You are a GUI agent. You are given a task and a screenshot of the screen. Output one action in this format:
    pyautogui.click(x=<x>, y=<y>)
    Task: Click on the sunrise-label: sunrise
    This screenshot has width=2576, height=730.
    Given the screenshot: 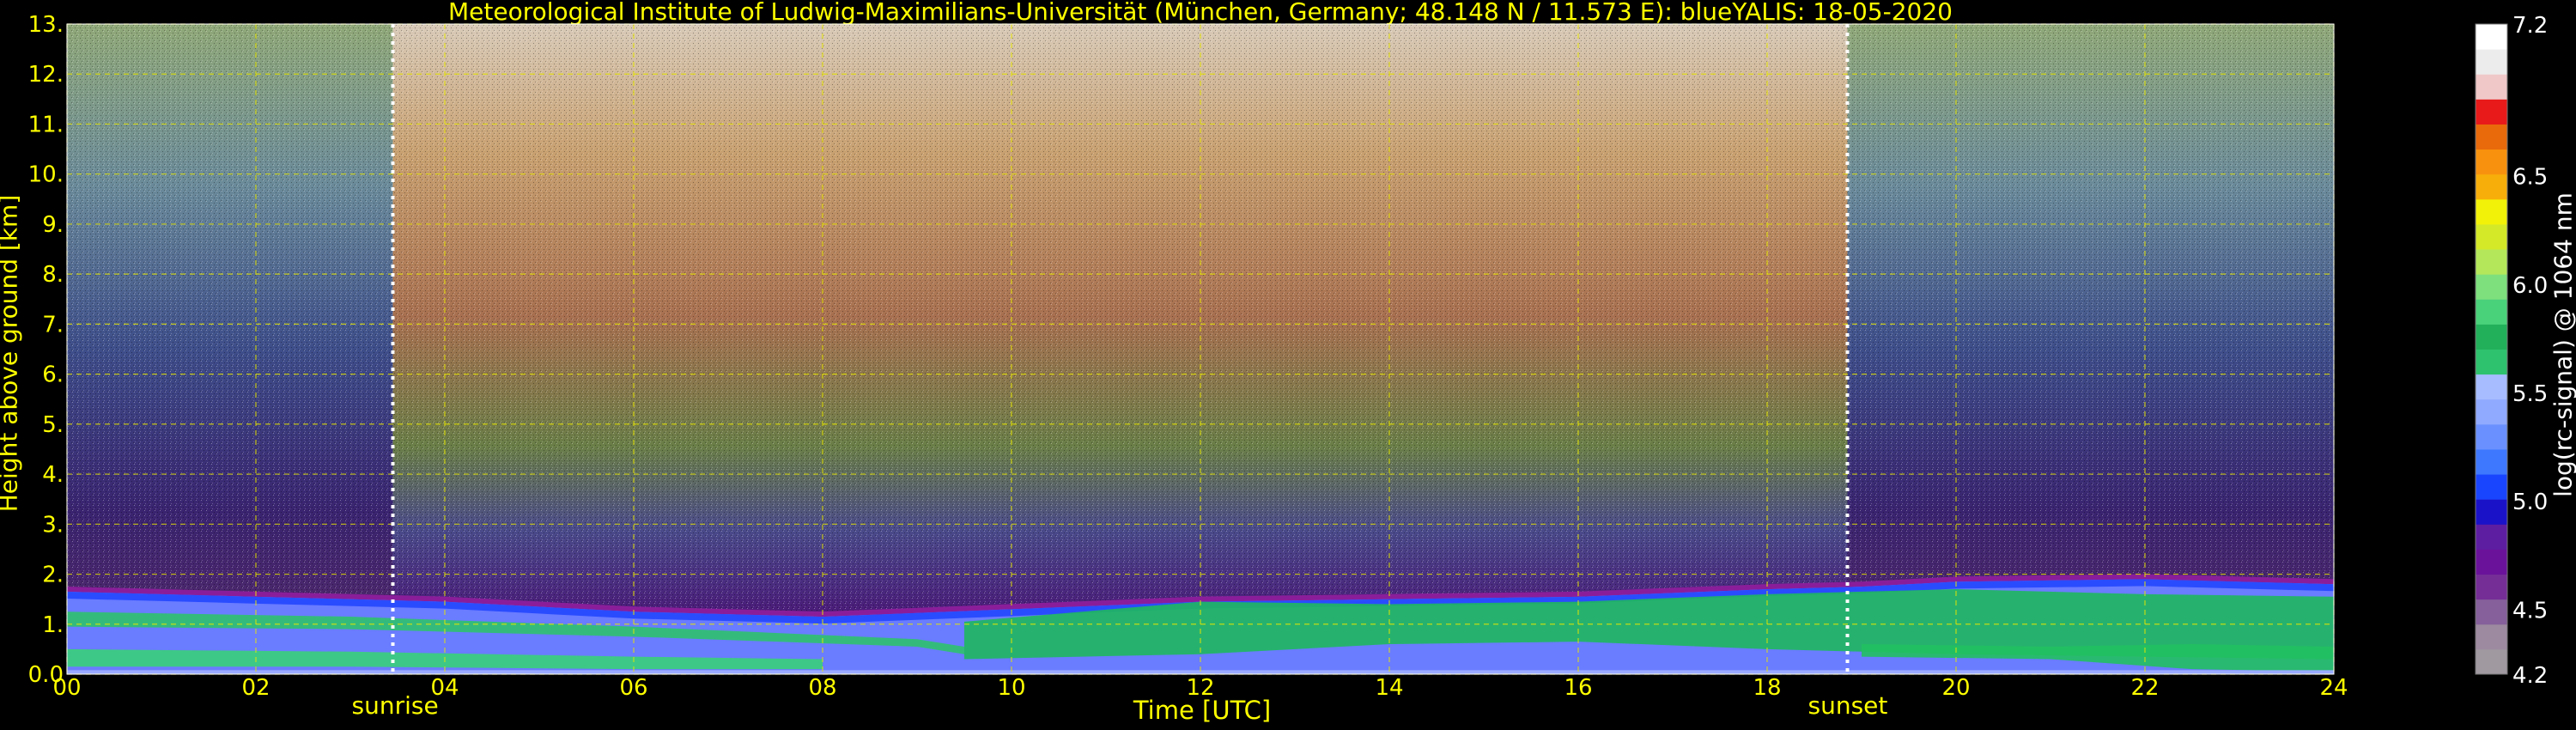 What is the action you would take?
    pyautogui.click(x=395, y=705)
    